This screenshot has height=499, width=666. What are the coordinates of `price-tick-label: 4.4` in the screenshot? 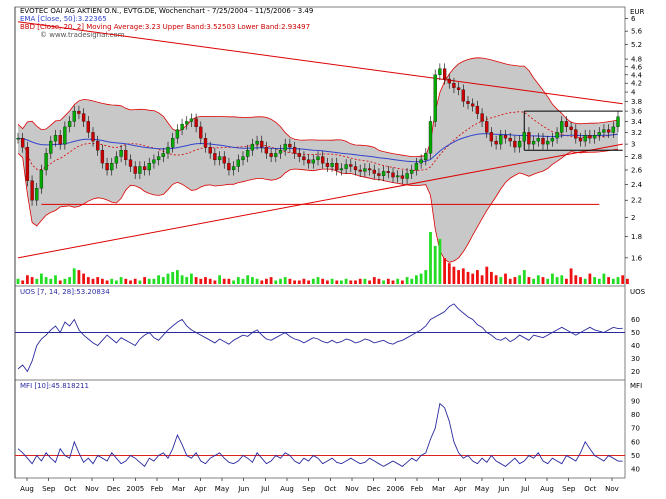 It's located at (637, 75).